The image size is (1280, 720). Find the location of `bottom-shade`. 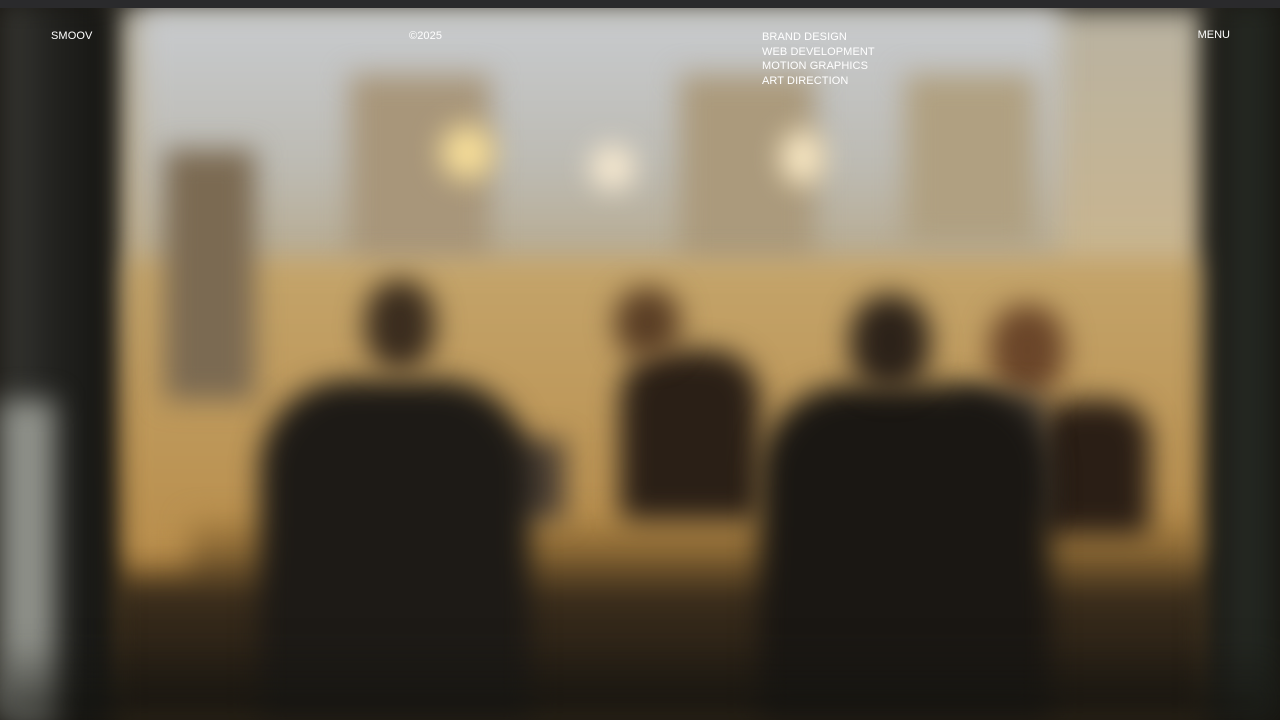

bottom-shade is located at coordinates (640, 680).